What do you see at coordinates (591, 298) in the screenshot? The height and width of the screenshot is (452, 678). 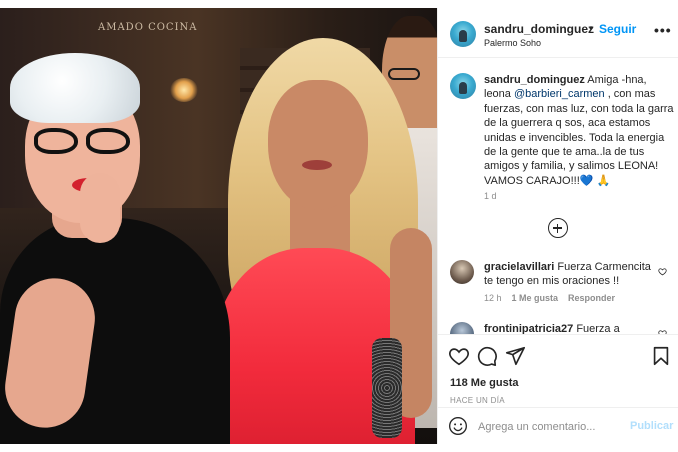 I see `reply-button: Responder` at bounding box center [591, 298].